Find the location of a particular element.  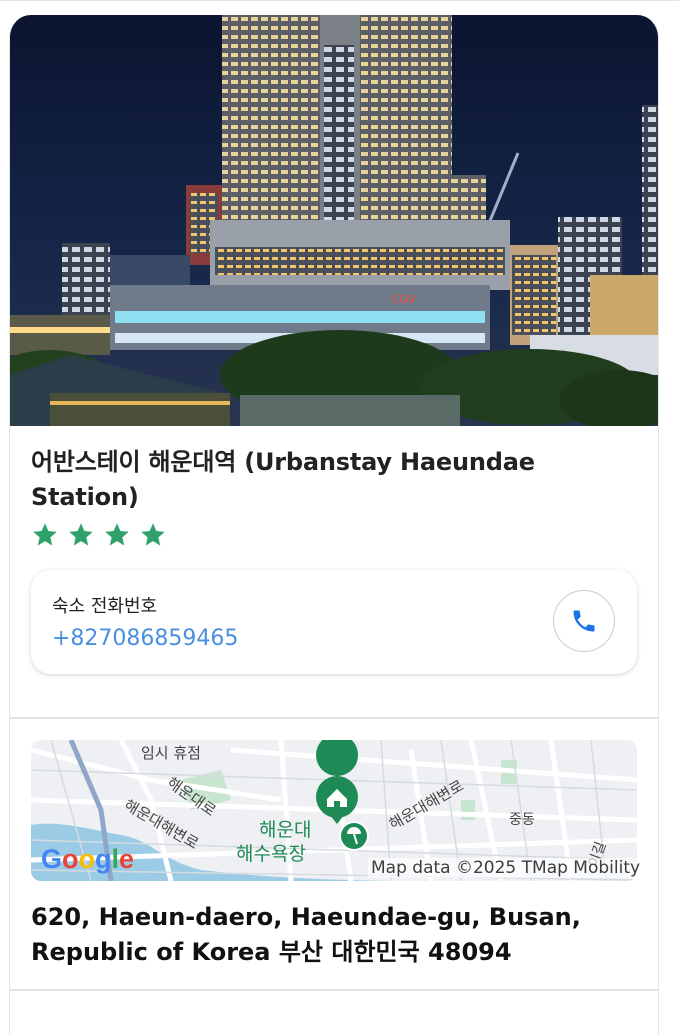

map-label-beach-line2: 해수욕장 is located at coordinates (271, 854).